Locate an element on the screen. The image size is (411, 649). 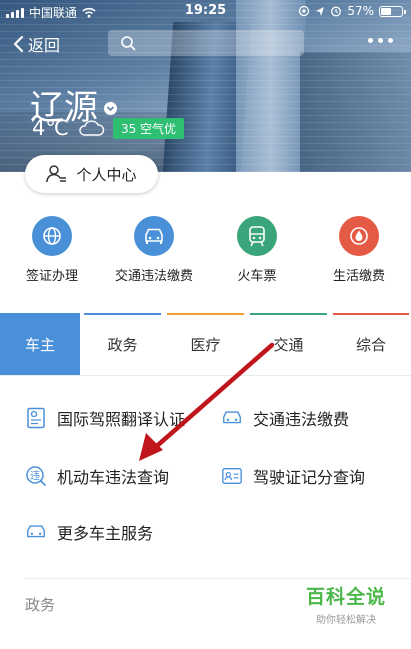
chevron-left-icon is located at coordinates (18, 44).